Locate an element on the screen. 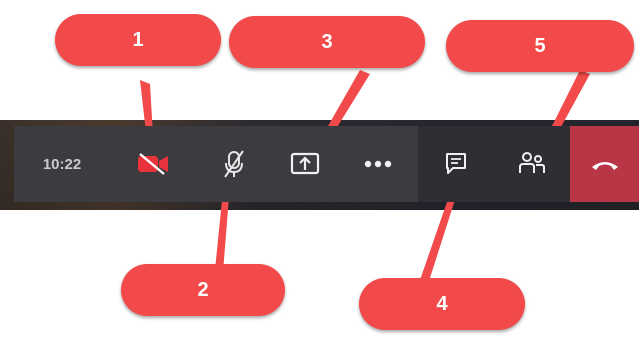 The image size is (639, 342). share-screen-button is located at coordinates (305, 164).